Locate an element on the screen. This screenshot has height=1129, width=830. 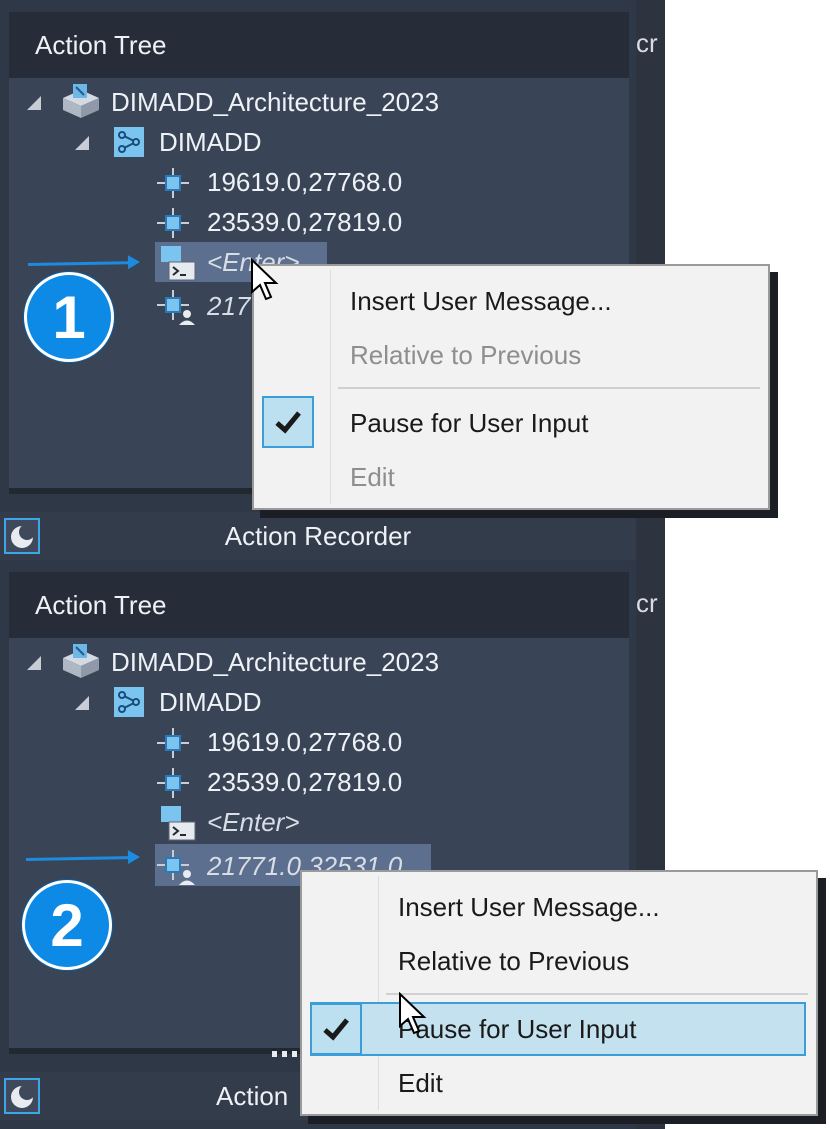
tree-enter-node: <Enter> is located at coordinates (319, 822).